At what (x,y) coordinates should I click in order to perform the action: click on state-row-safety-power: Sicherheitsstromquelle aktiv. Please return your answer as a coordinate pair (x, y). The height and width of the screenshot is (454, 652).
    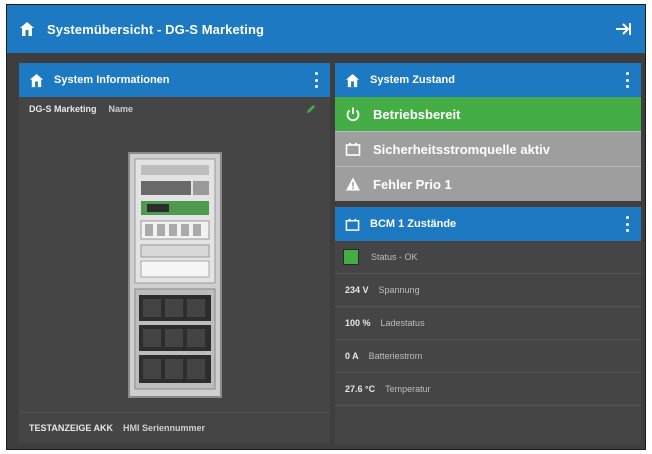
    Looking at the image, I should click on (488, 149).